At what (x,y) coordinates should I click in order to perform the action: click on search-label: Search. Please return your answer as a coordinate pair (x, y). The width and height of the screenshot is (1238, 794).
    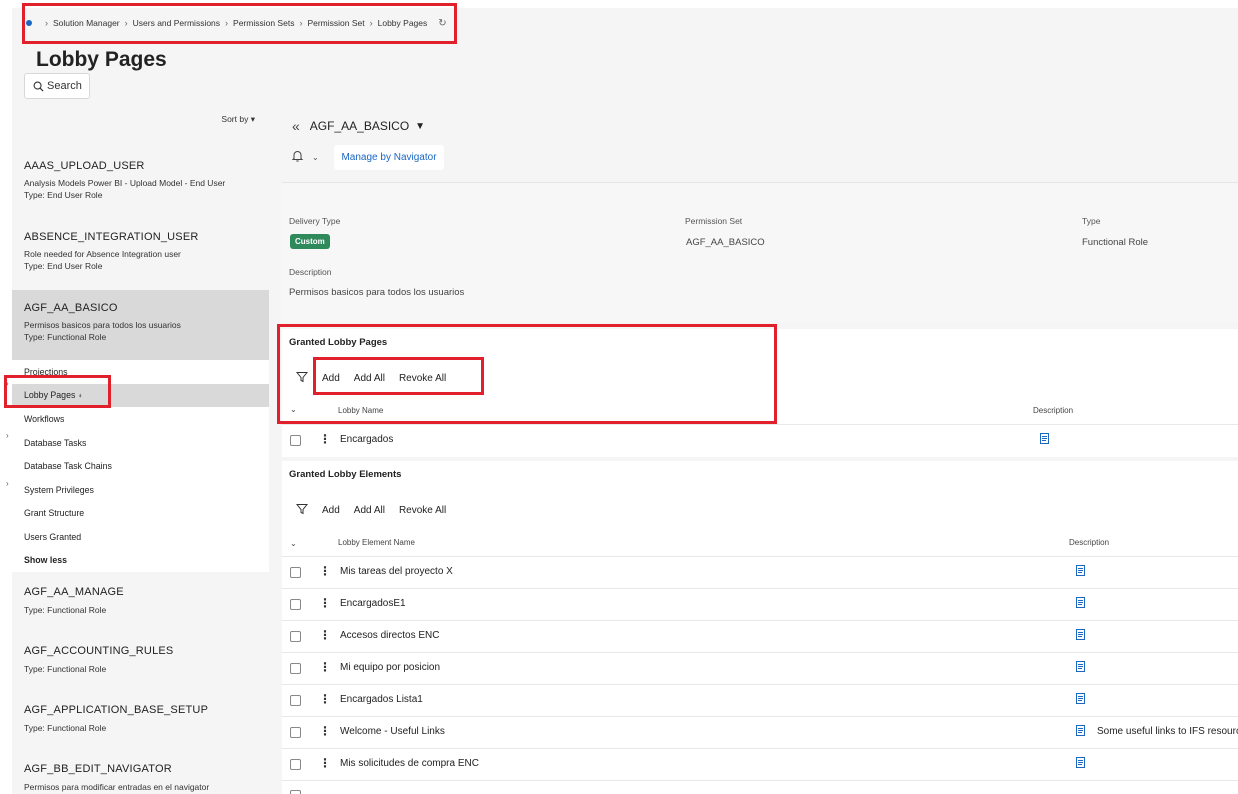
    Looking at the image, I should click on (64, 86).